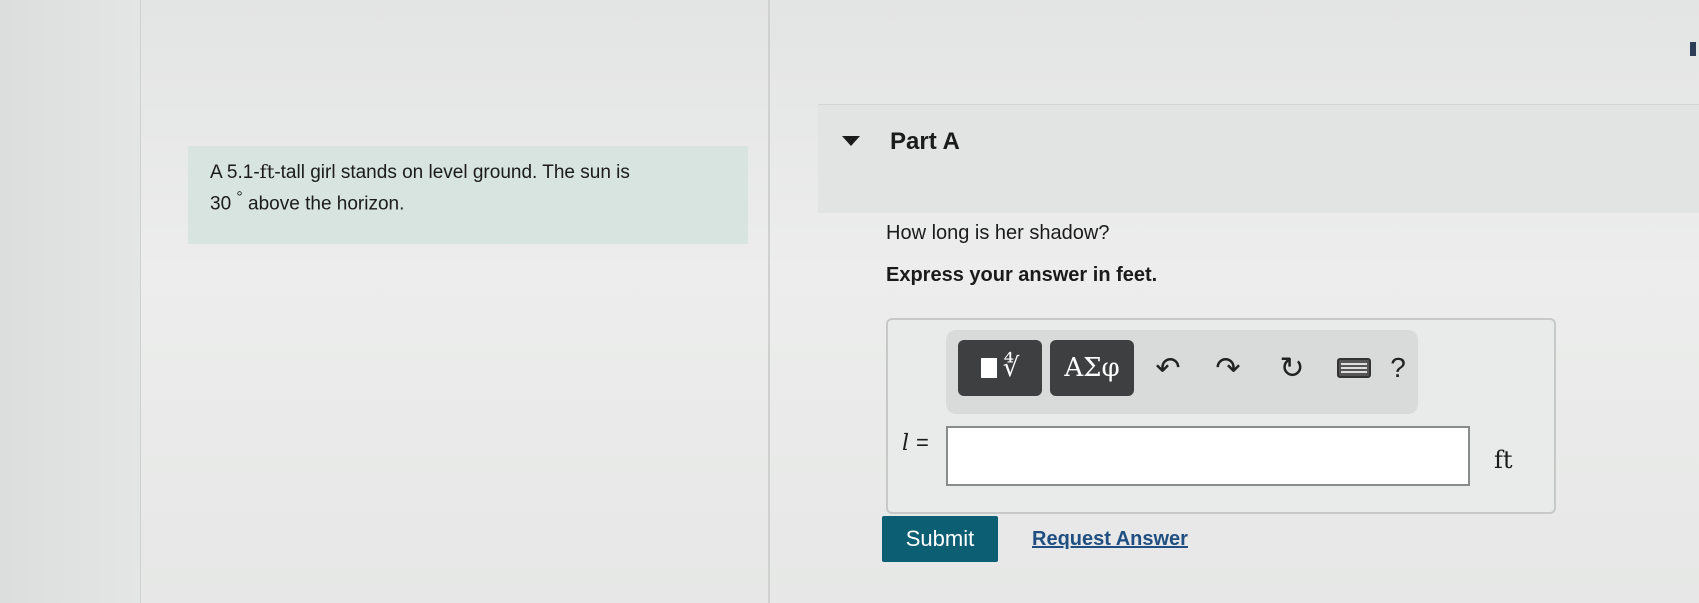 The width and height of the screenshot is (1699, 603). What do you see at coordinates (70, 301) in the screenshot?
I see `page-margin-left` at bounding box center [70, 301].